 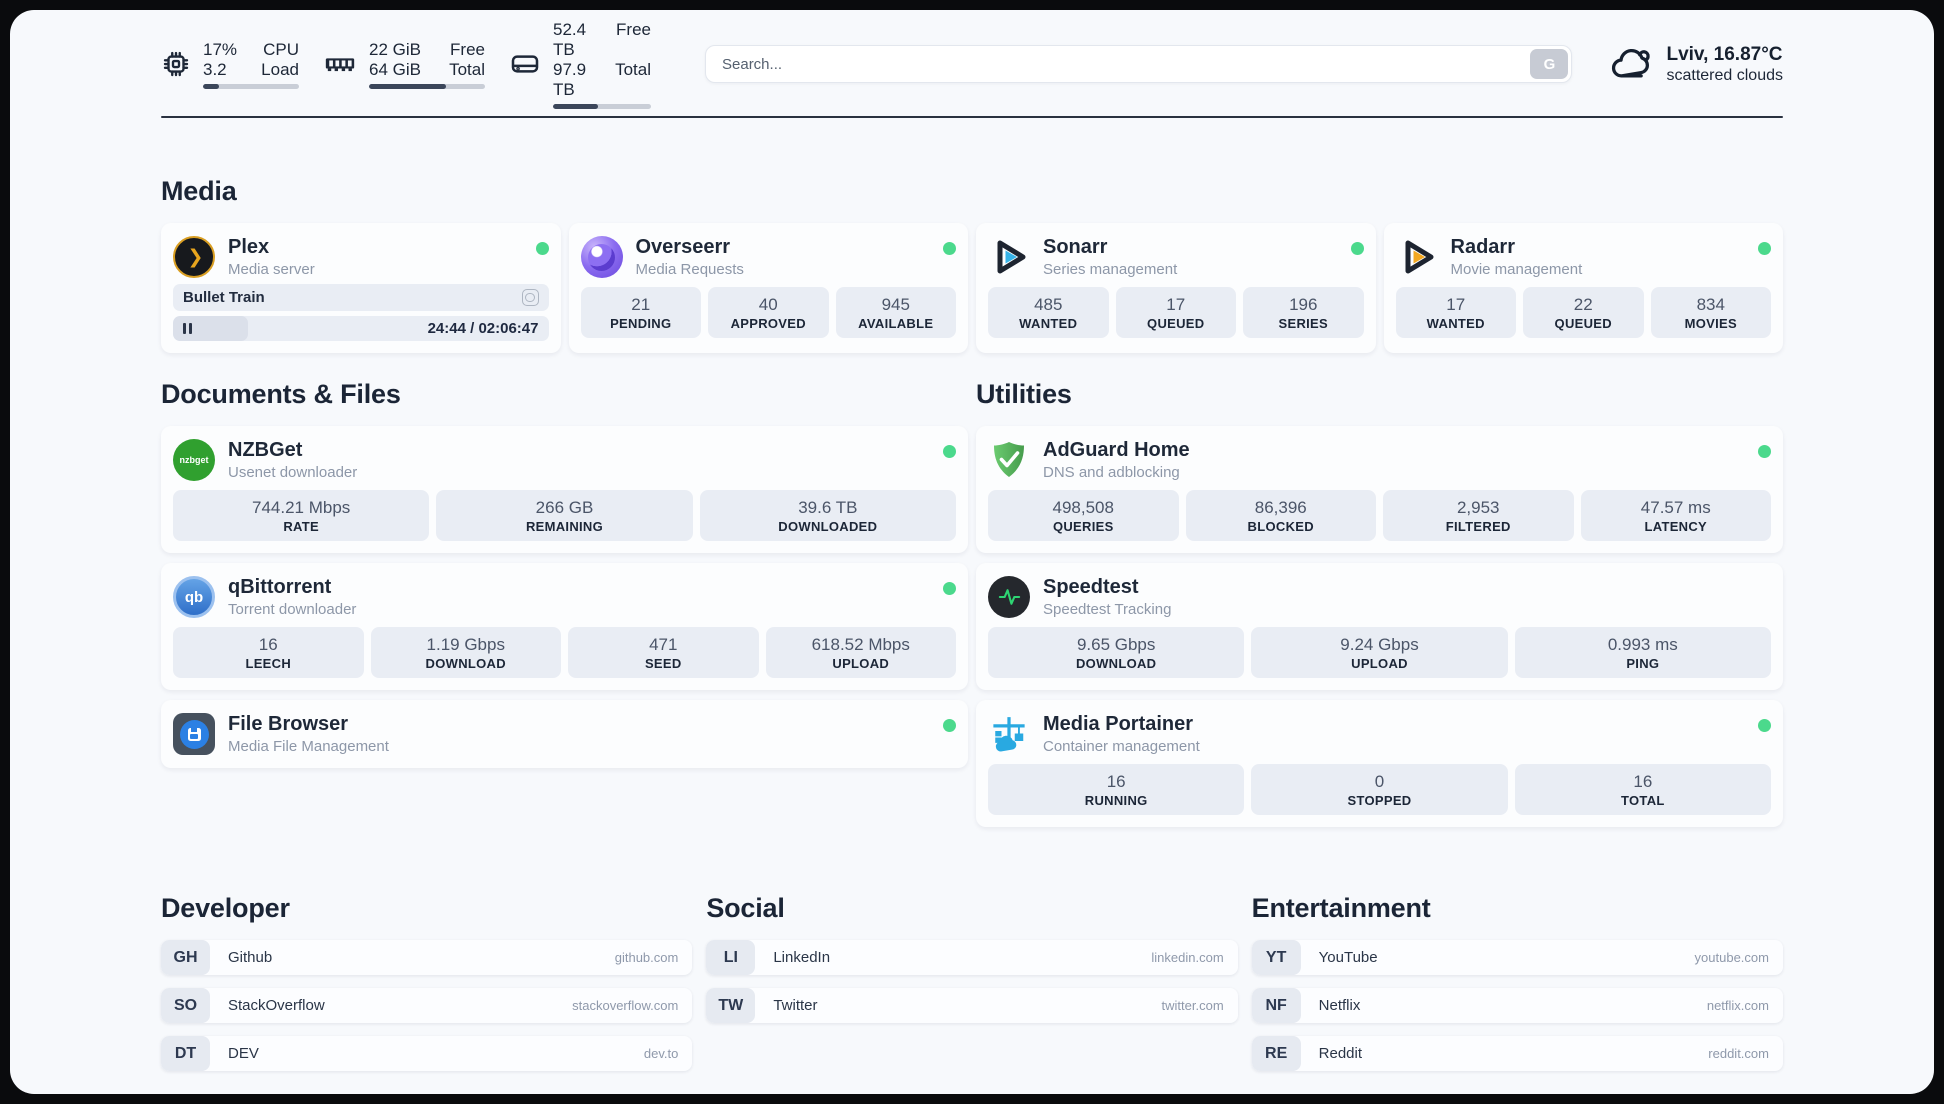 What do you see at coordinates (281, 49) in the screenshot?
I see `cpu-label: CPU` at bounding box center [281, 49].